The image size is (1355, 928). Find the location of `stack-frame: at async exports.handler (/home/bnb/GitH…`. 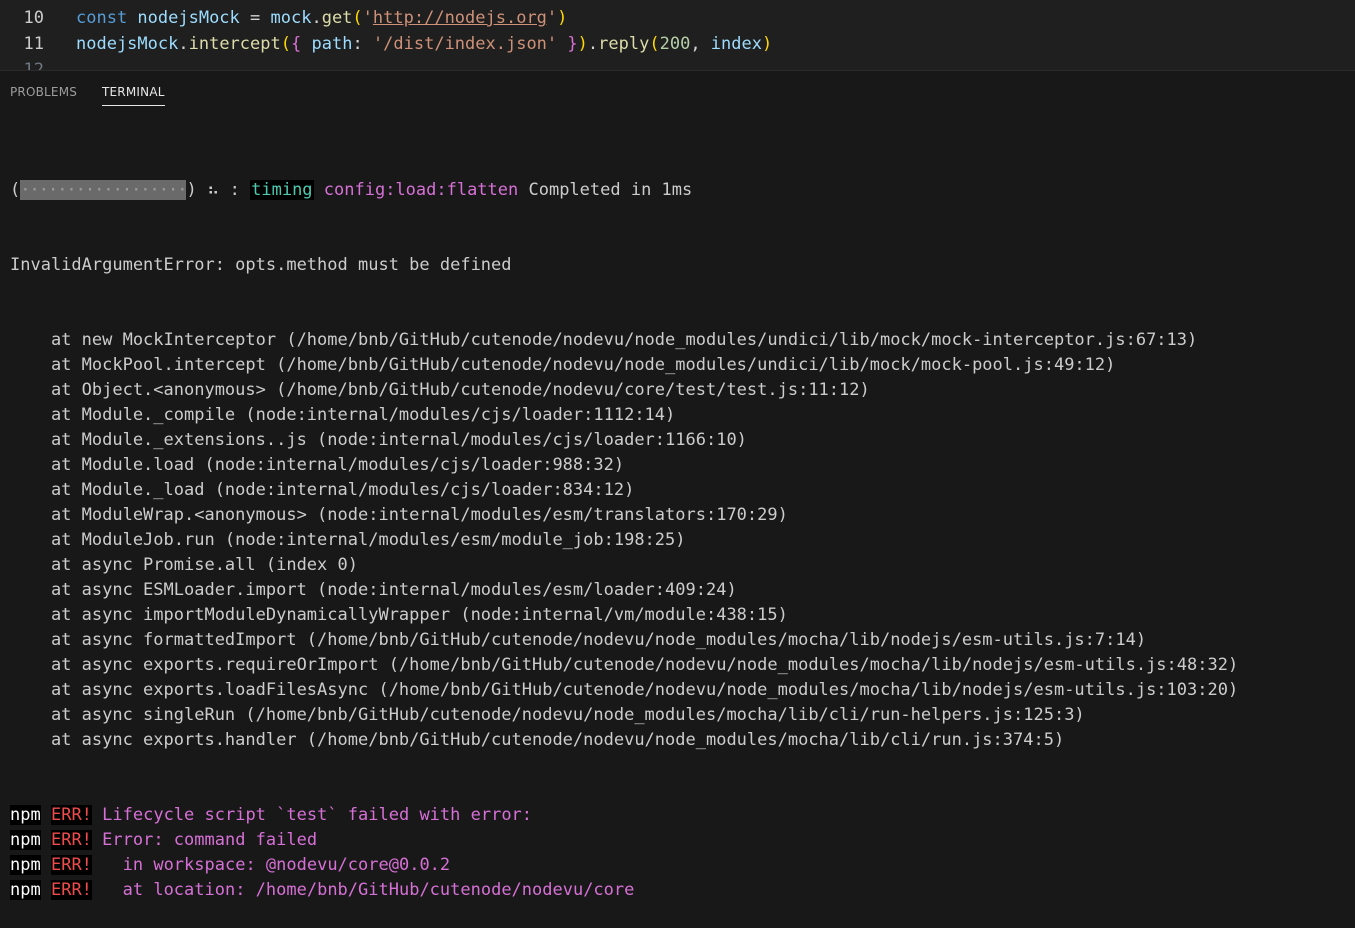

stack-frame: at async exports.handler (/home/bnb/GitH… is located at coordinates (537, 740).